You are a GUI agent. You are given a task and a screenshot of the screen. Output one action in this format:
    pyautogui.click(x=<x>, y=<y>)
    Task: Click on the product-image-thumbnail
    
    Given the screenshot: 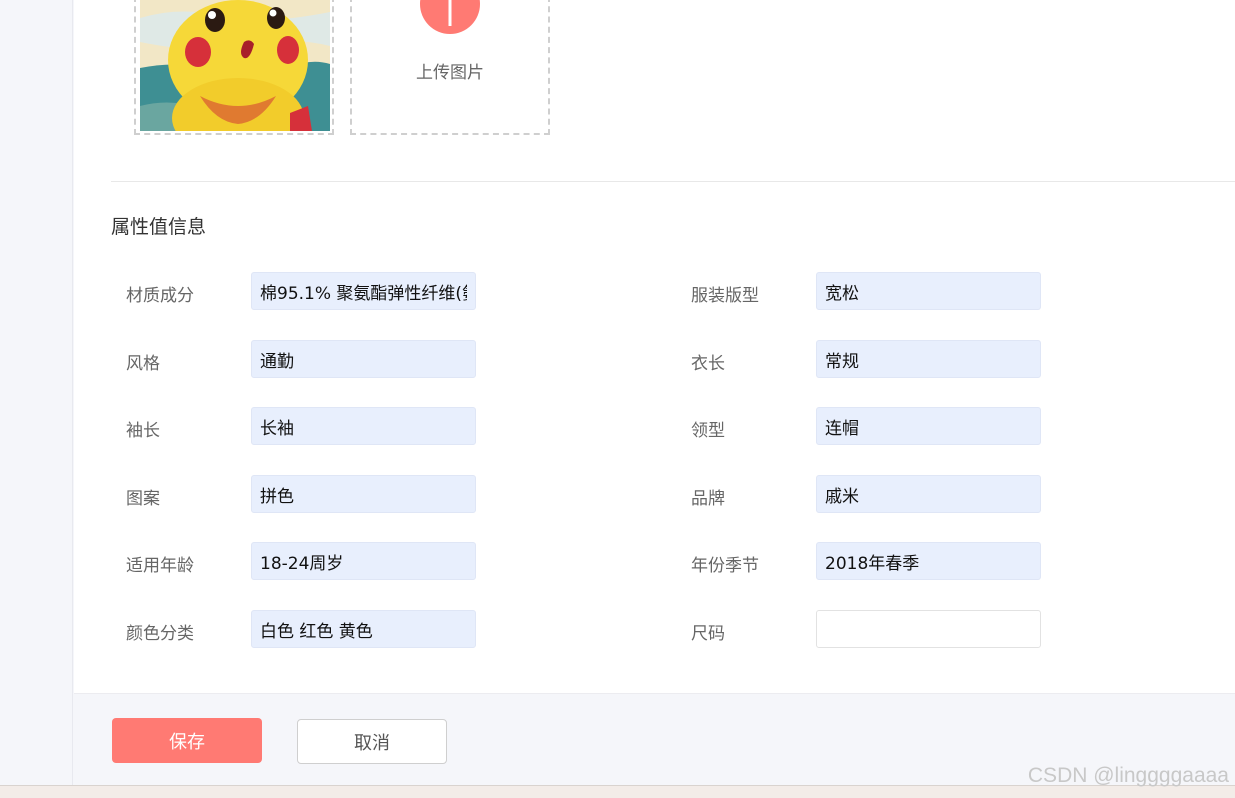 What is the action you would take?
    pyautogui.click(x=234, y=67)
    